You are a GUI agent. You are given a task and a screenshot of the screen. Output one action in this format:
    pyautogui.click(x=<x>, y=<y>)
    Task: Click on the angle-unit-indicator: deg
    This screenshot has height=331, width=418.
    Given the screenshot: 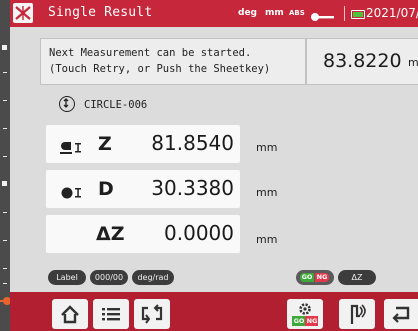 What is the action you would take?
    pyautogui.click(x=247, y=13)
    